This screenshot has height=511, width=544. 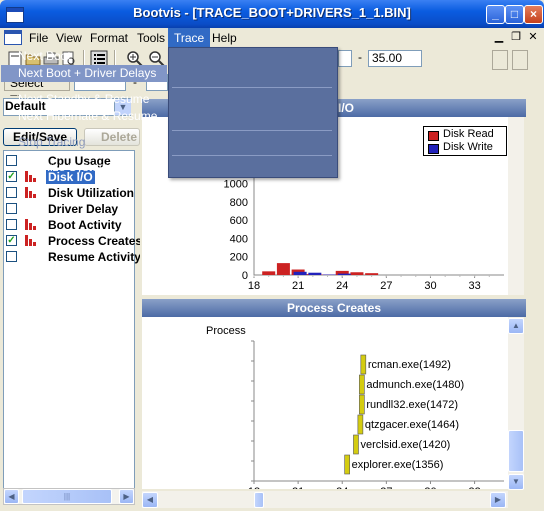 What do you see at coordinates (253, 112) in the screenshot?
I see `trace-menu` at bounding box center [253, 112].